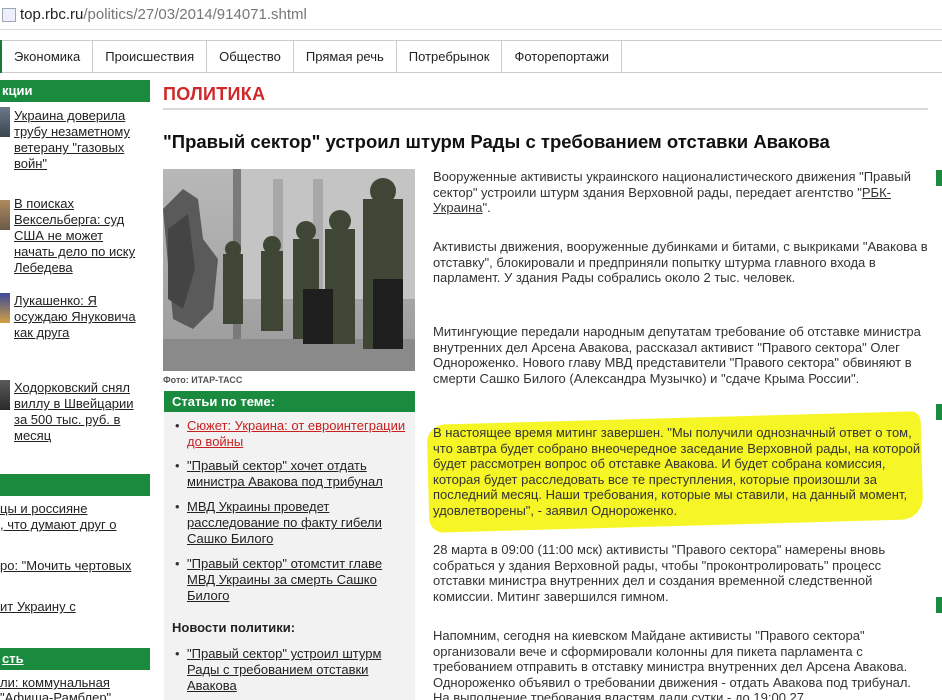 The width and height of the screenshot is (942, 700). I want to click on section-title: ПОЛИТИКА, so click(214, 94).